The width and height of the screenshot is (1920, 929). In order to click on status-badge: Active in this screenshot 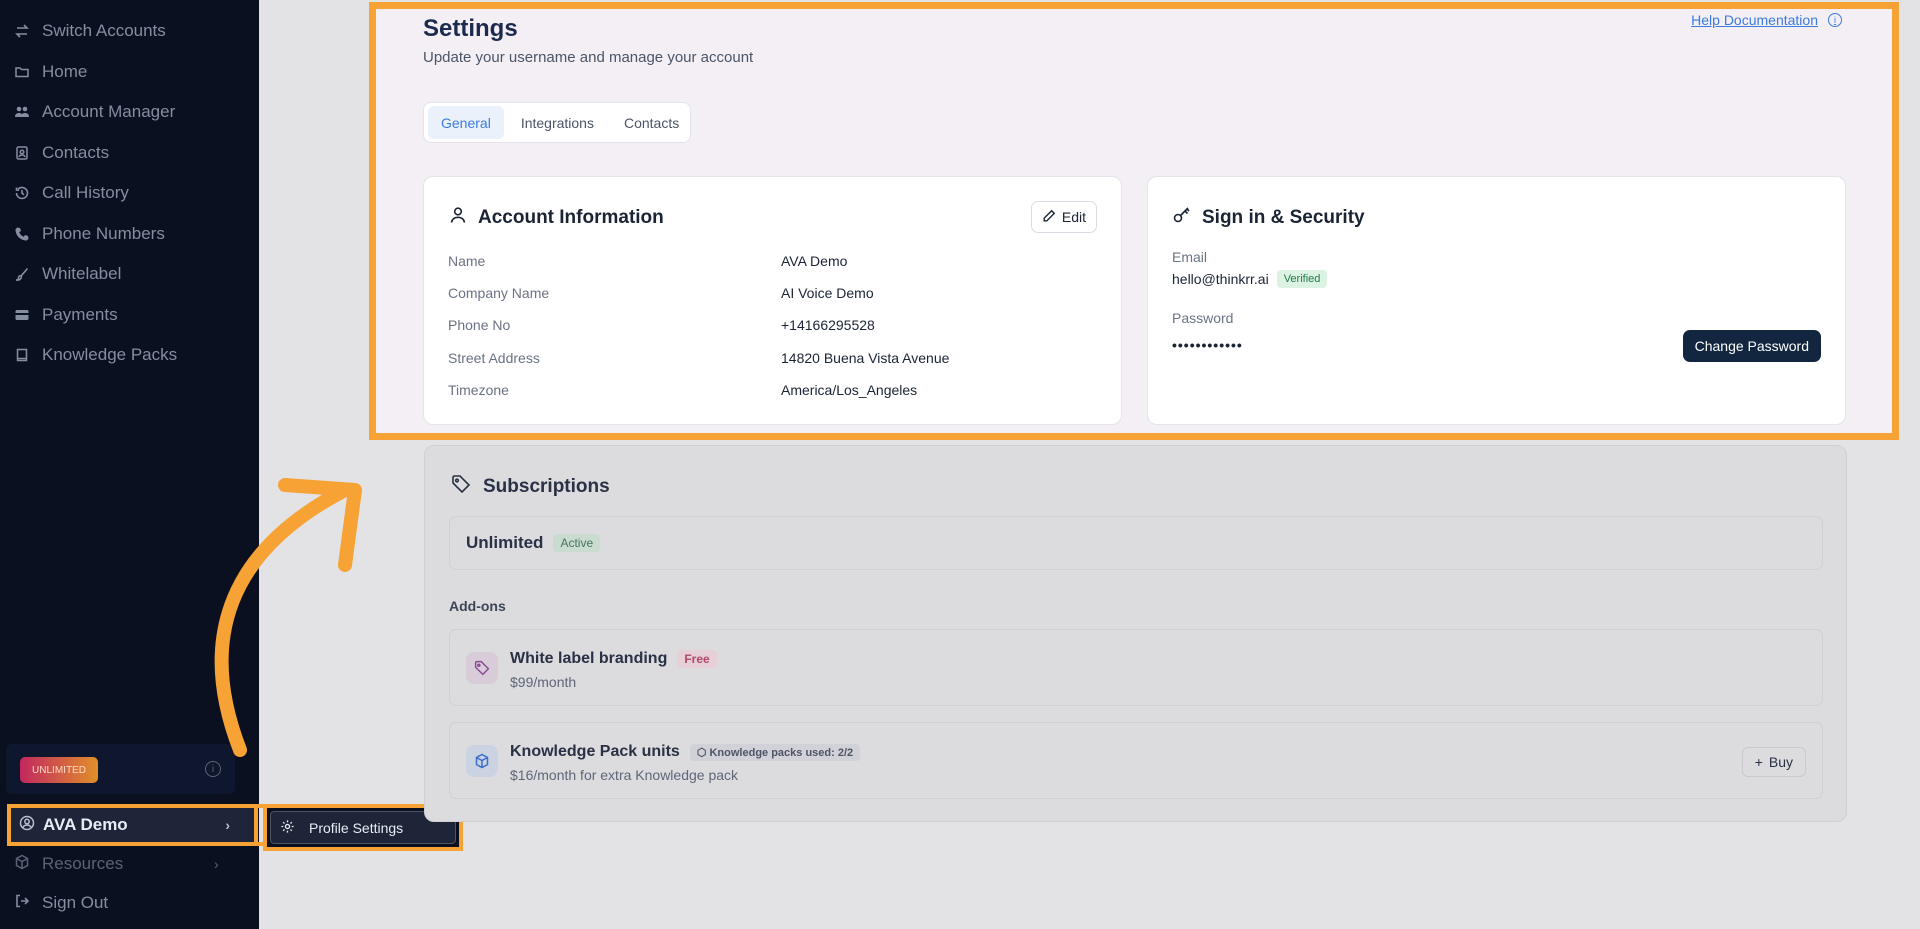, I will do `click(577, 543)`.